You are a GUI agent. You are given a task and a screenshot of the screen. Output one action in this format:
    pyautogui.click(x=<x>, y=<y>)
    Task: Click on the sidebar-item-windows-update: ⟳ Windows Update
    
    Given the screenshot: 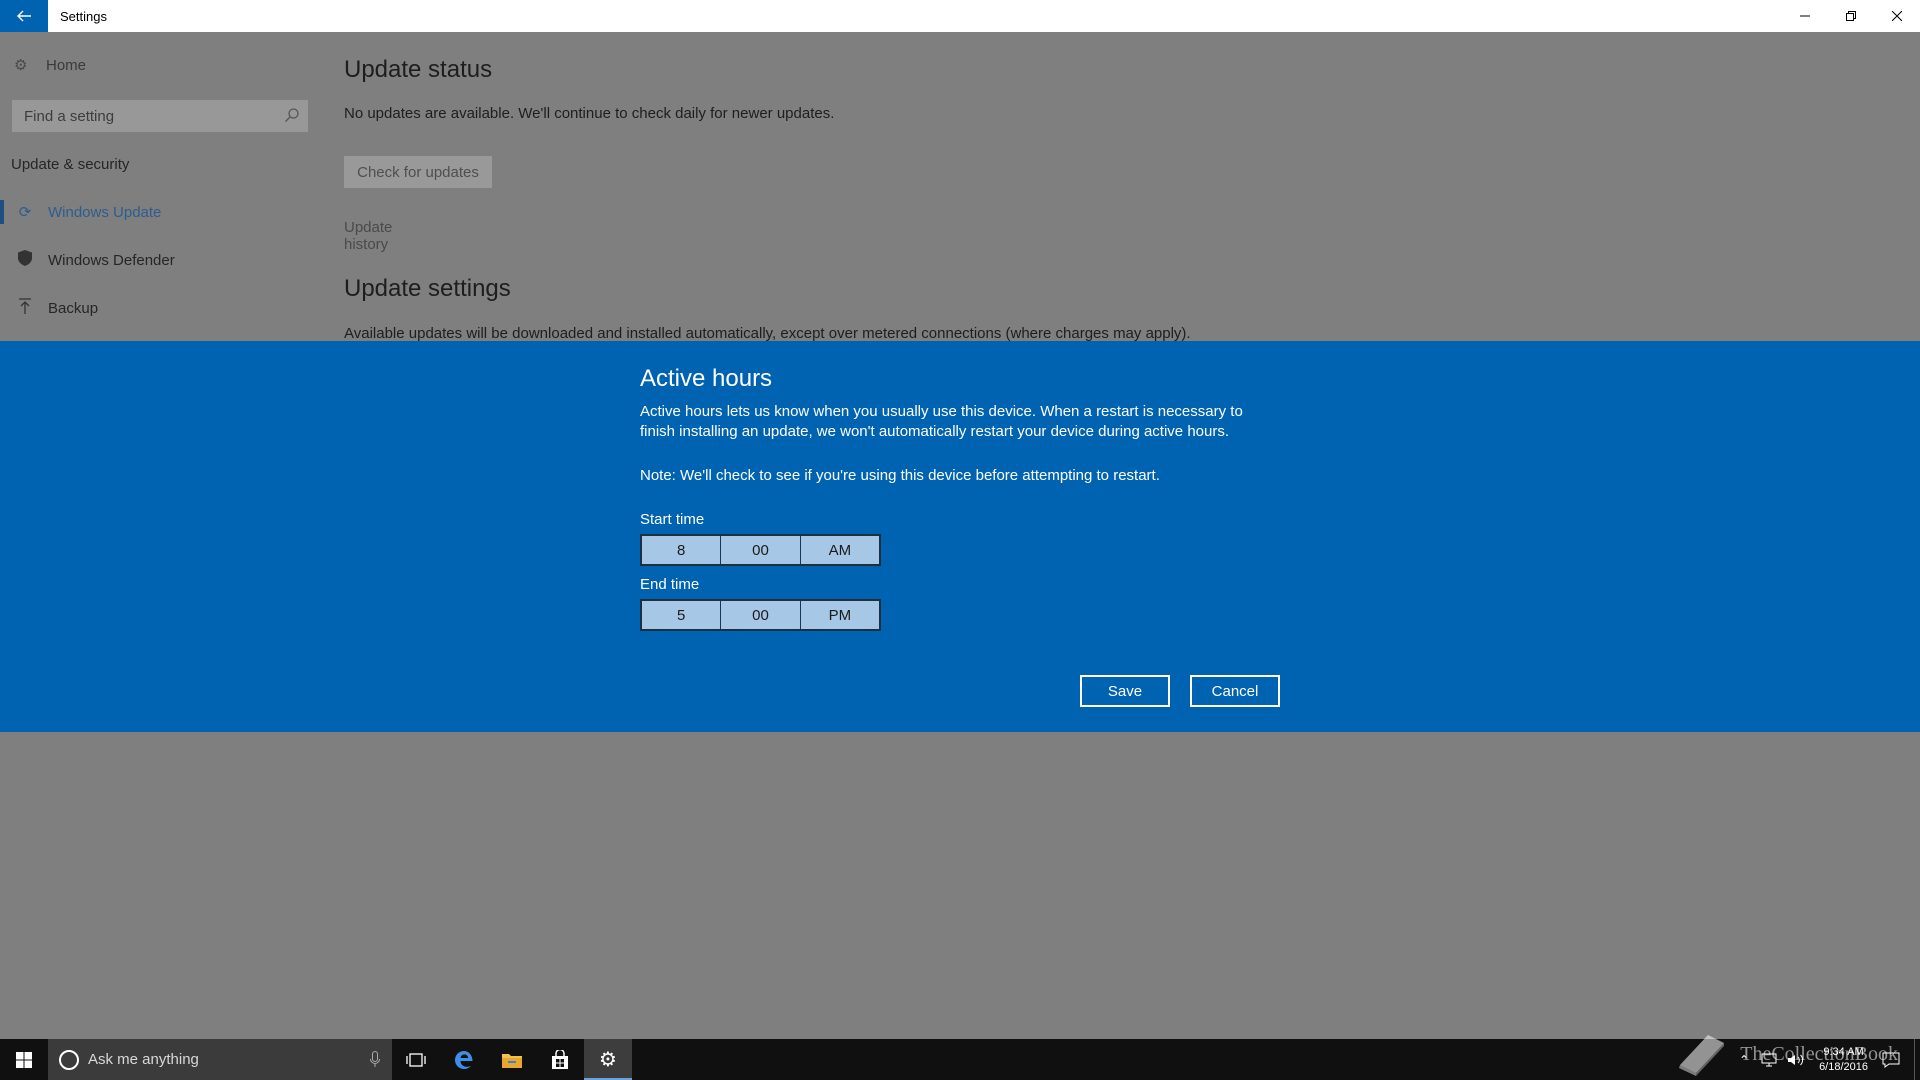 What is the action you would take?
    pyautogui.click(x=80, y=212)
    